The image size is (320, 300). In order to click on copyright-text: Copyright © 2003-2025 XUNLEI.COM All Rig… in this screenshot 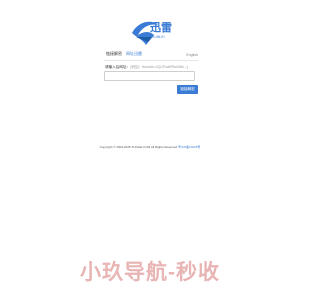, I will do `click(138, 147)`.